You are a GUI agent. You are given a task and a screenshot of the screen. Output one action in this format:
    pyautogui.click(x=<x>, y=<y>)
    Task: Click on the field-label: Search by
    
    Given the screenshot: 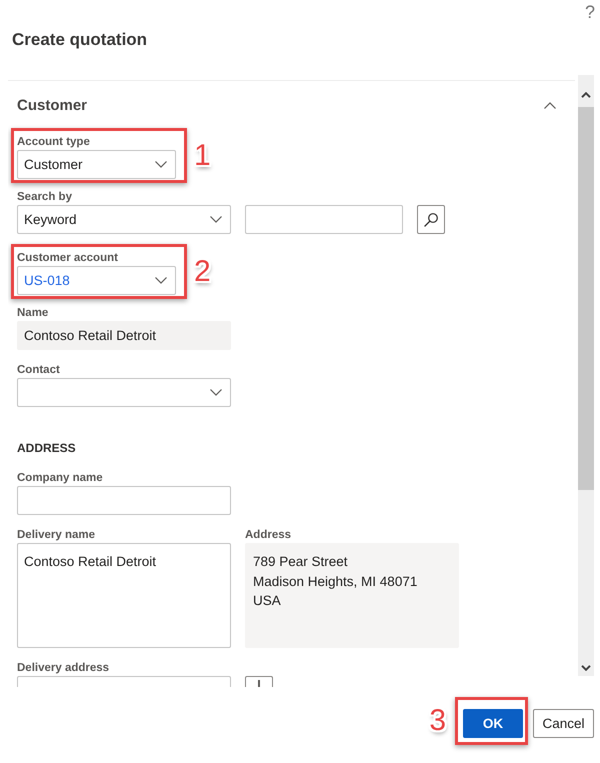 What is the action you would take?
    pyautogui.click(x=44, y=197)
    